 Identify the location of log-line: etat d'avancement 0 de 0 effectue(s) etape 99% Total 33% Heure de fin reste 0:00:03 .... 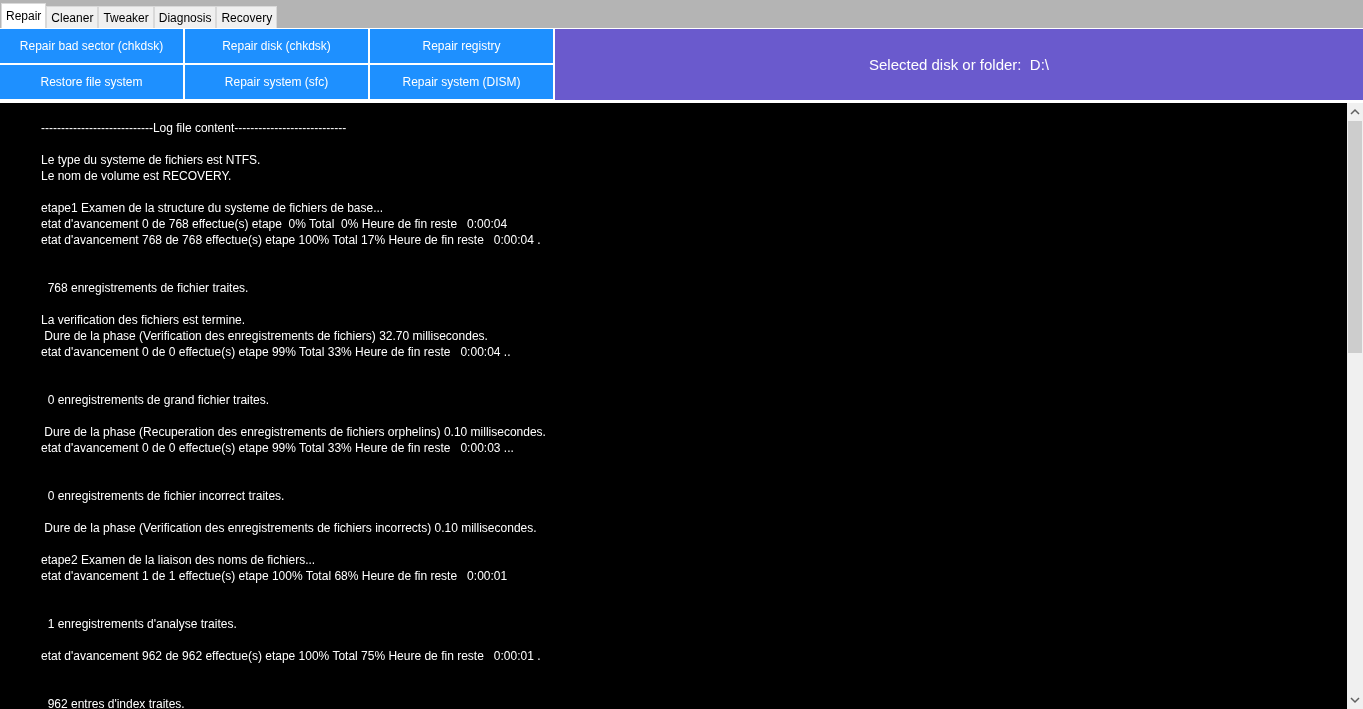
(278, 448).